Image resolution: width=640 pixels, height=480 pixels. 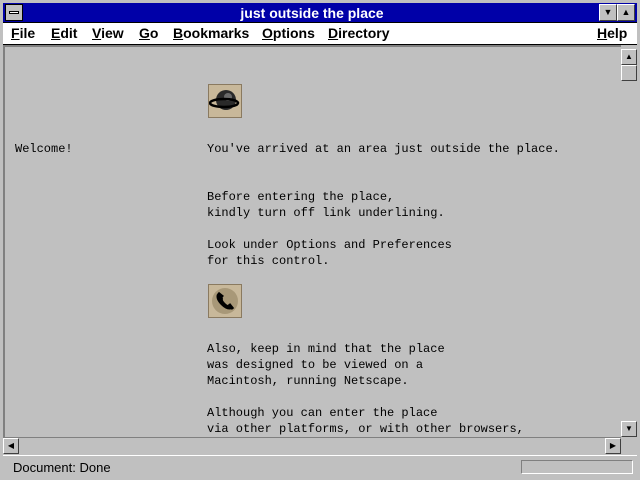 I want to click on minimize-button: ▼, so click(x=608, y=12).